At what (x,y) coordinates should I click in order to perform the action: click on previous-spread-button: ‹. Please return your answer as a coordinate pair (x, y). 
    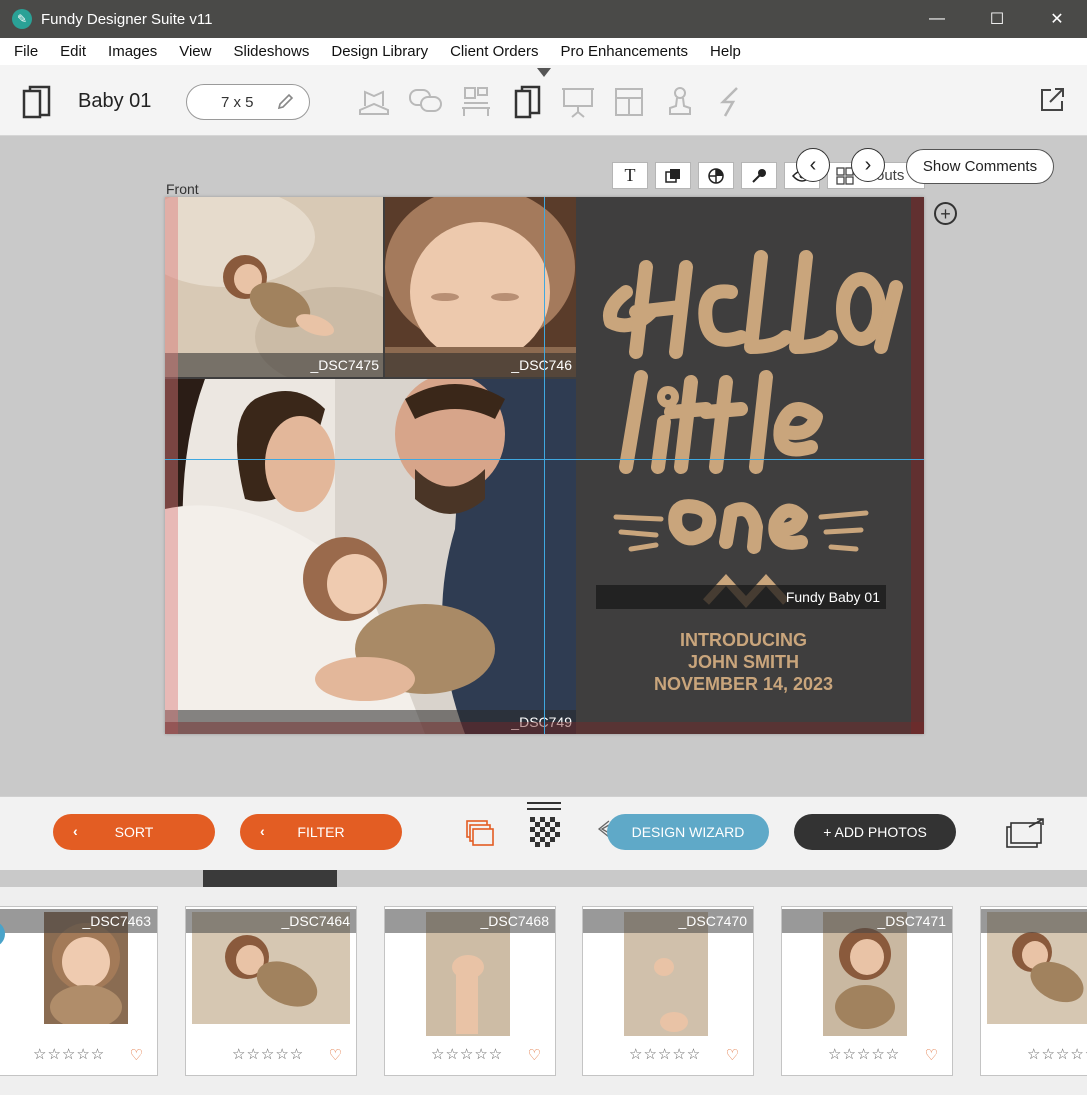
    Looking at the image, I should click on (813, 165).